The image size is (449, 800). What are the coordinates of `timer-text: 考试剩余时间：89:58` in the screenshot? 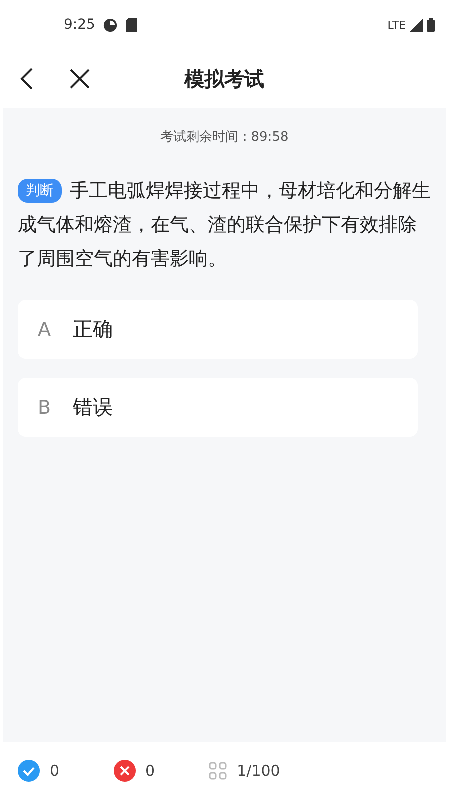 It's located at (224, 137).